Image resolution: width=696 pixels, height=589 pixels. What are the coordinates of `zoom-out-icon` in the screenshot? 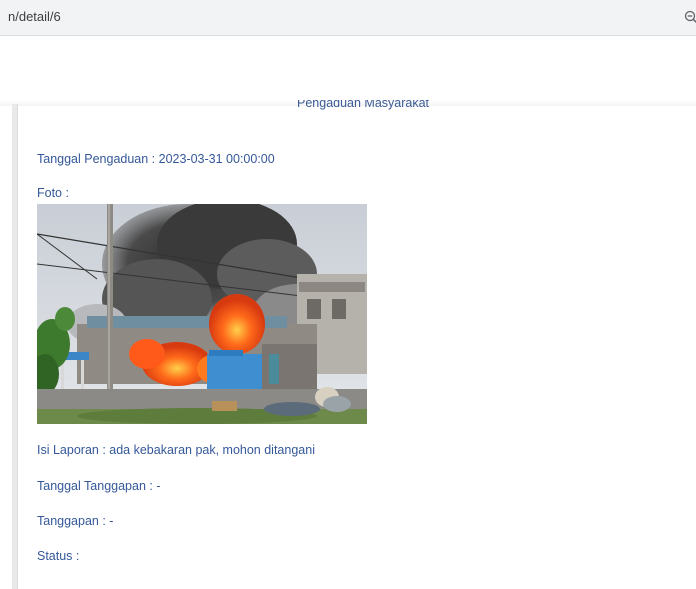 It's located at (690, 17).